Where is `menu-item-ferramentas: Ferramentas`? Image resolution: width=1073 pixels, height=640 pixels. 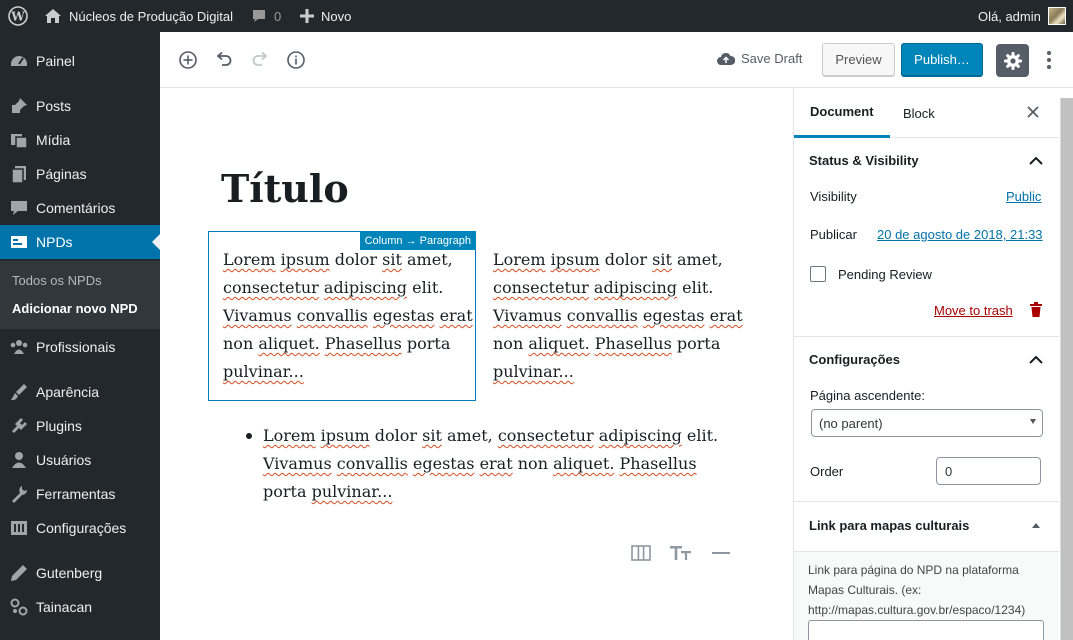 menu-item-ferramentas: Ferramentas is located at coordinates (80, 494).